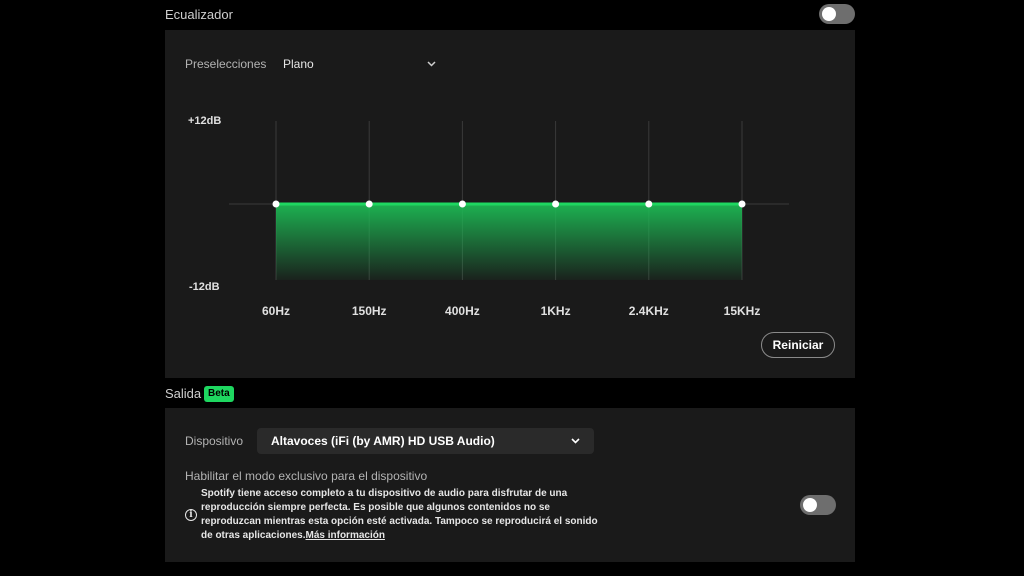  What do you see at coordinates (369, 311) in the screenshot?
I see `freq-label: 150Hz` at bounding box center [369, 311].